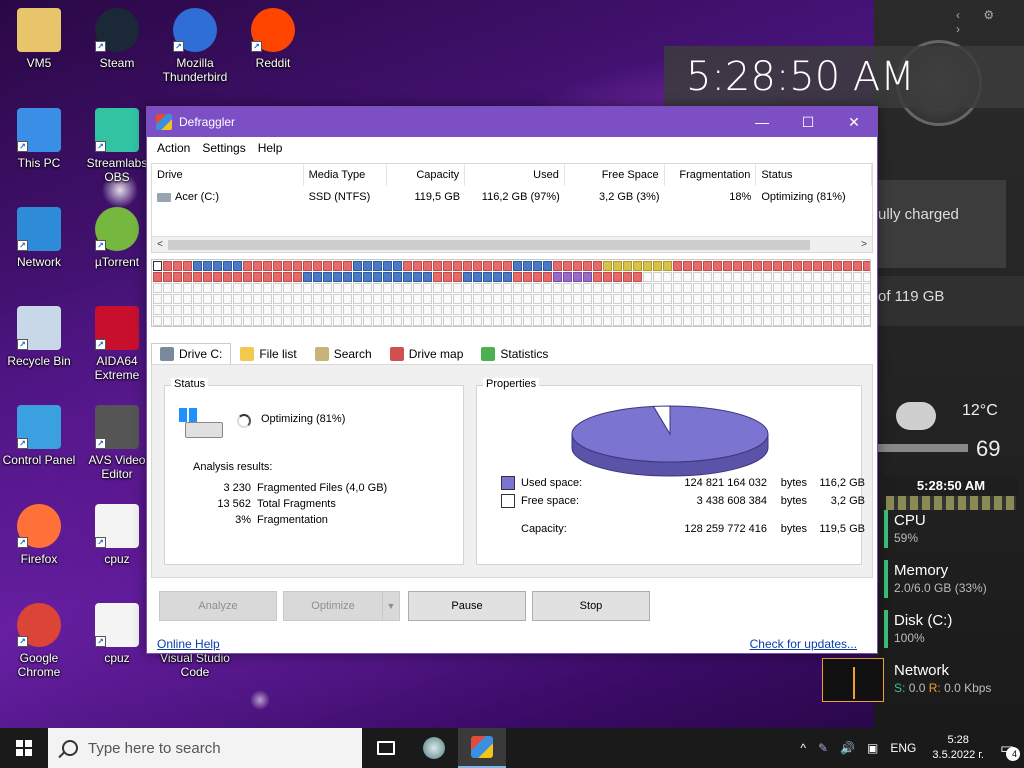 Image resolution: width=1024 pixels, height=768 pixels. Describe the element at coordinates (333, 606) in the screenshot. I see `optimize-button: Optimize` at that location.